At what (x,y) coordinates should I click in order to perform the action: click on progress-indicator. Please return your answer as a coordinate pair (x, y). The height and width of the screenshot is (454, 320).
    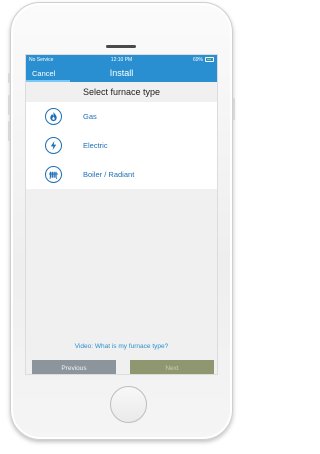
    Looking at the image, I should click on (48, 81).